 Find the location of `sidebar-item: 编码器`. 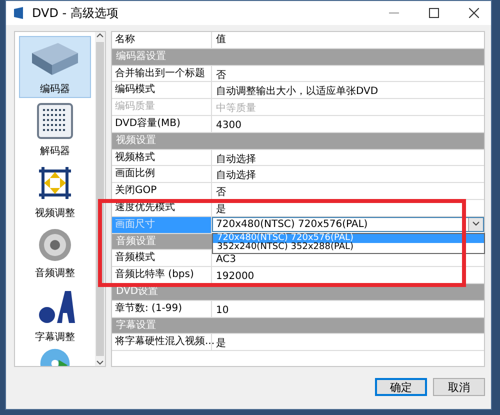

sidebar-item: 编码器 is located at coordinates (55, 67).